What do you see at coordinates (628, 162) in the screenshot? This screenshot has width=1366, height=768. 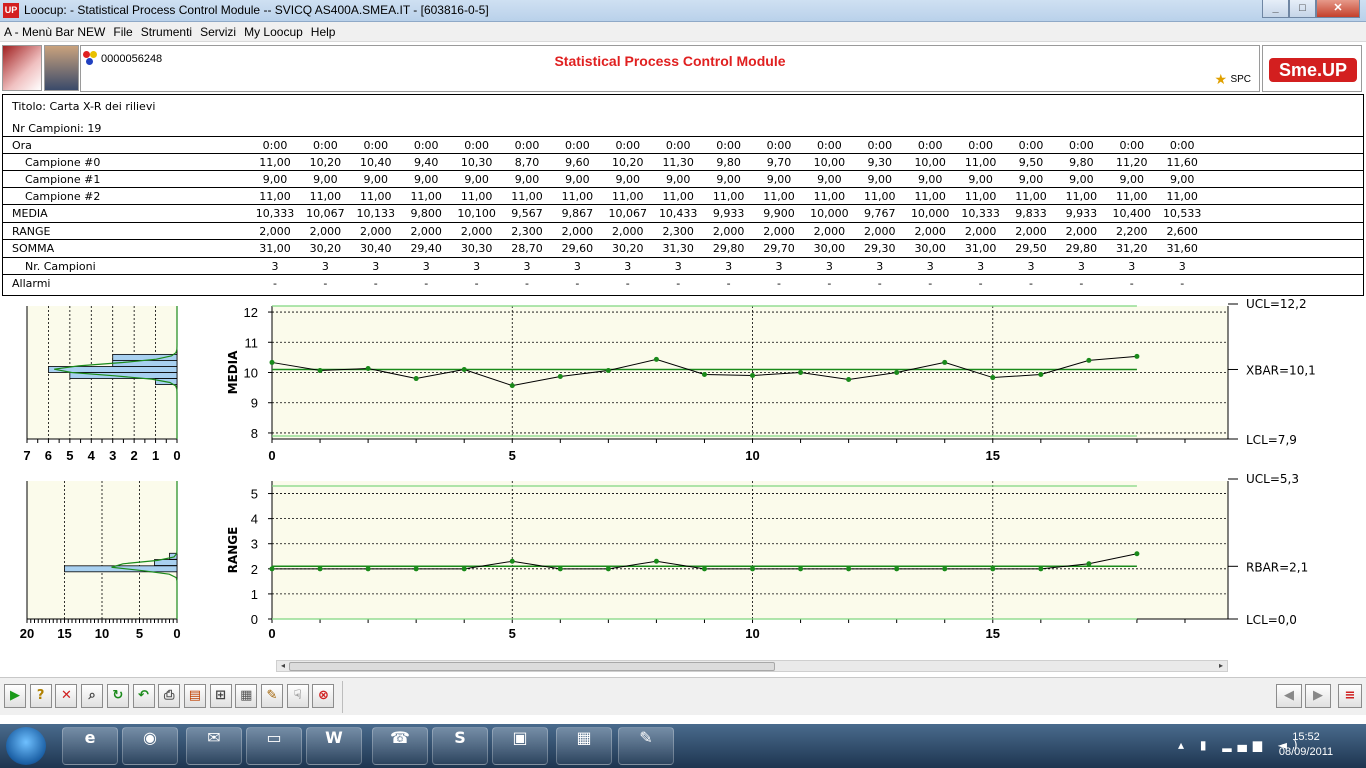 I see `table-cell: 10,20` at bounding box center [628, 162].